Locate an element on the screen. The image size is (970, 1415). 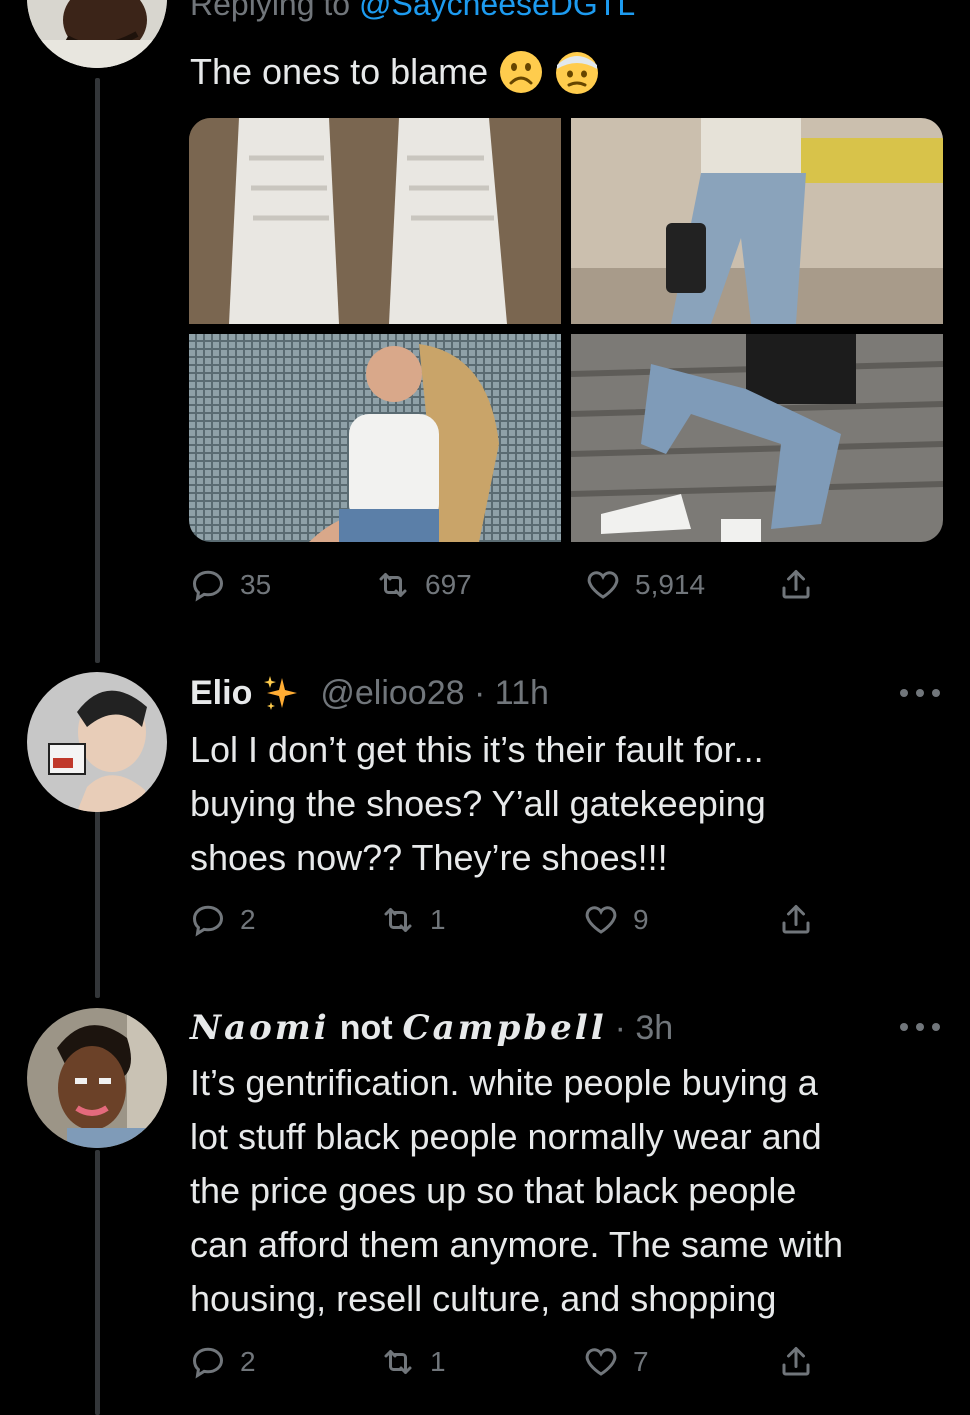
like-button: 5,914 is located at coordinates (645, 585).